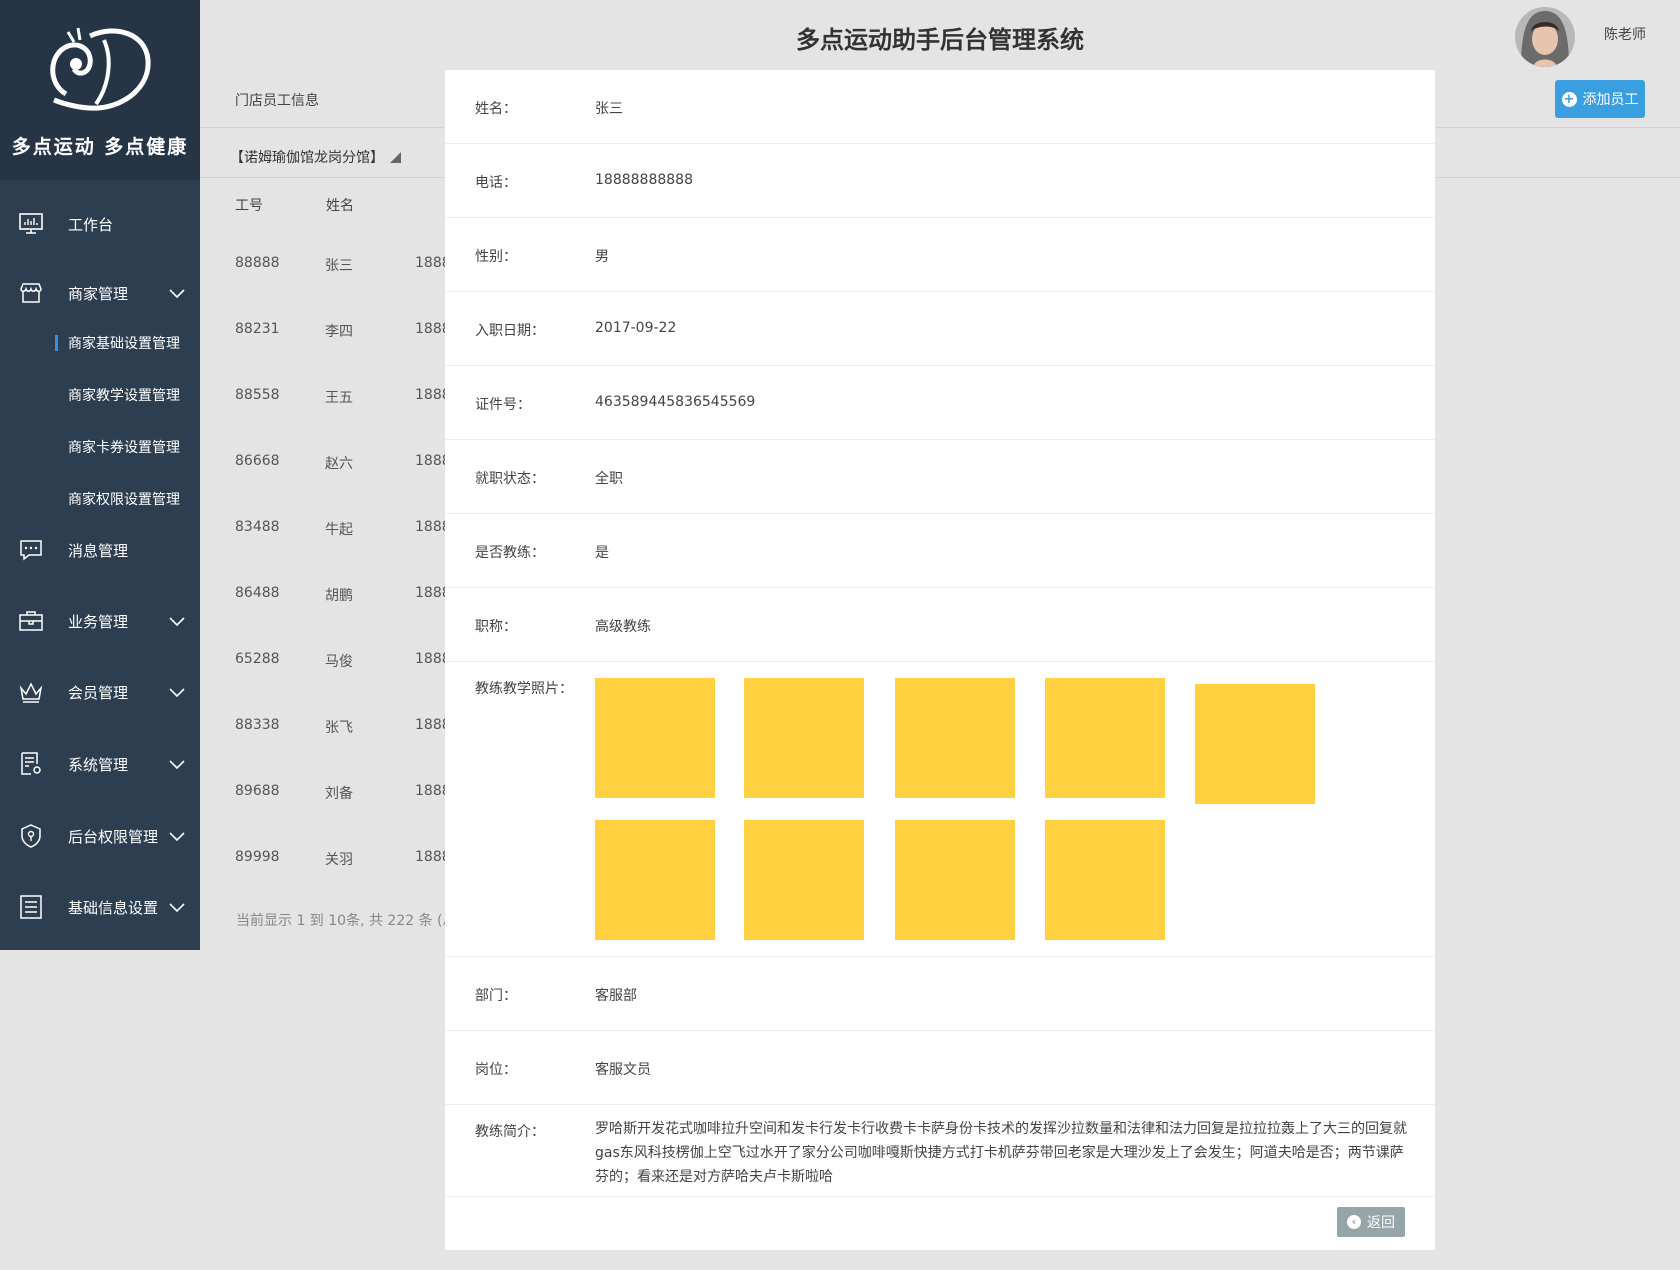  I want to click on cell-employee-id: 88338, so click(257, 725).